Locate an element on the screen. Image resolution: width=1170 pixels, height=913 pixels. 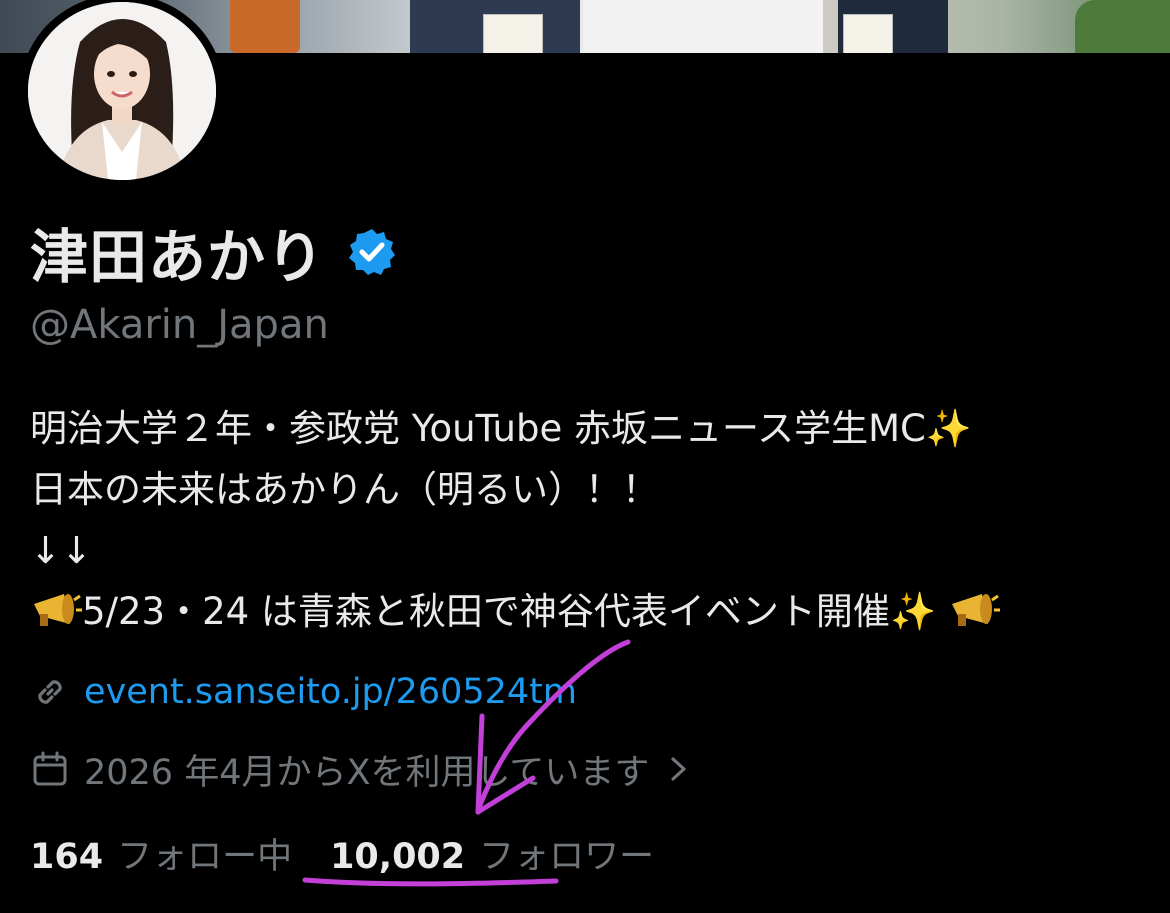
following-stat: 164 フォロー中 is located at coordinates (161, 853).